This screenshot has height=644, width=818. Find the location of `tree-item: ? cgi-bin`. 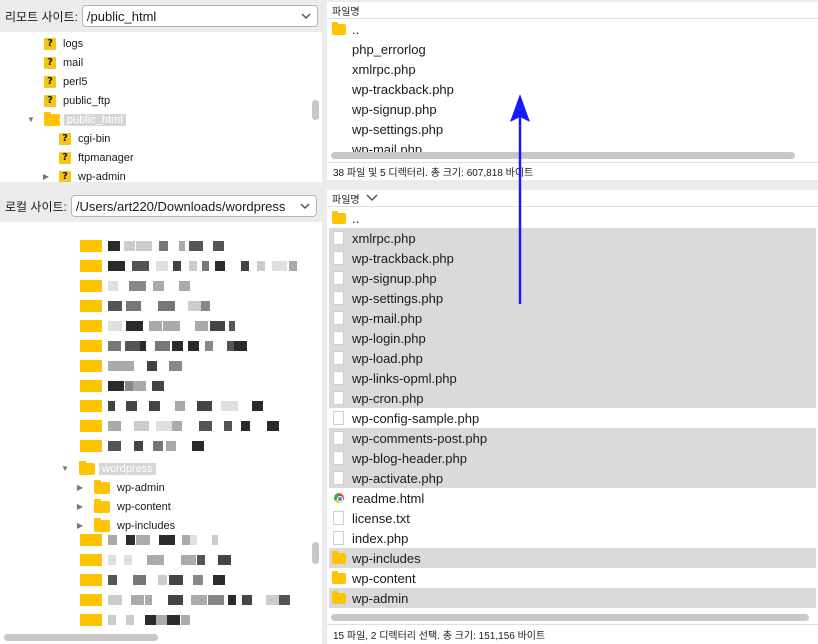

tree-item: ? cgi-bin is located at coordinates (84, 138).